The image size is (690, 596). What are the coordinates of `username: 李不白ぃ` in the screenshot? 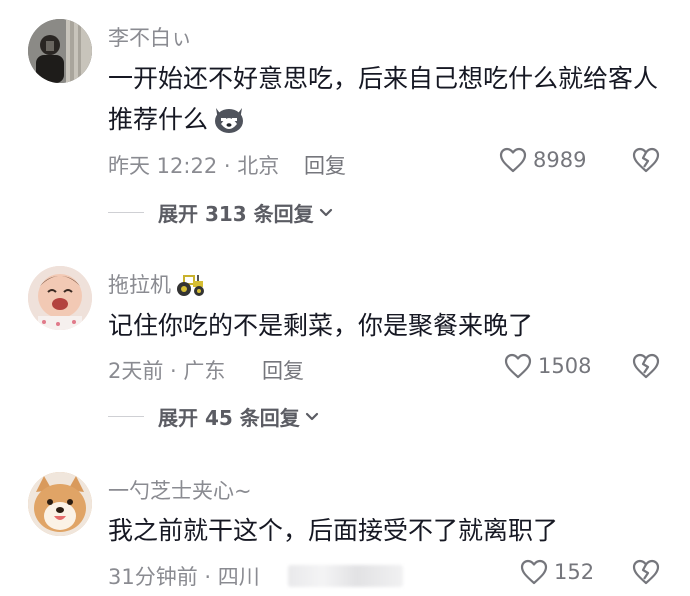 It's located at (150, 37).